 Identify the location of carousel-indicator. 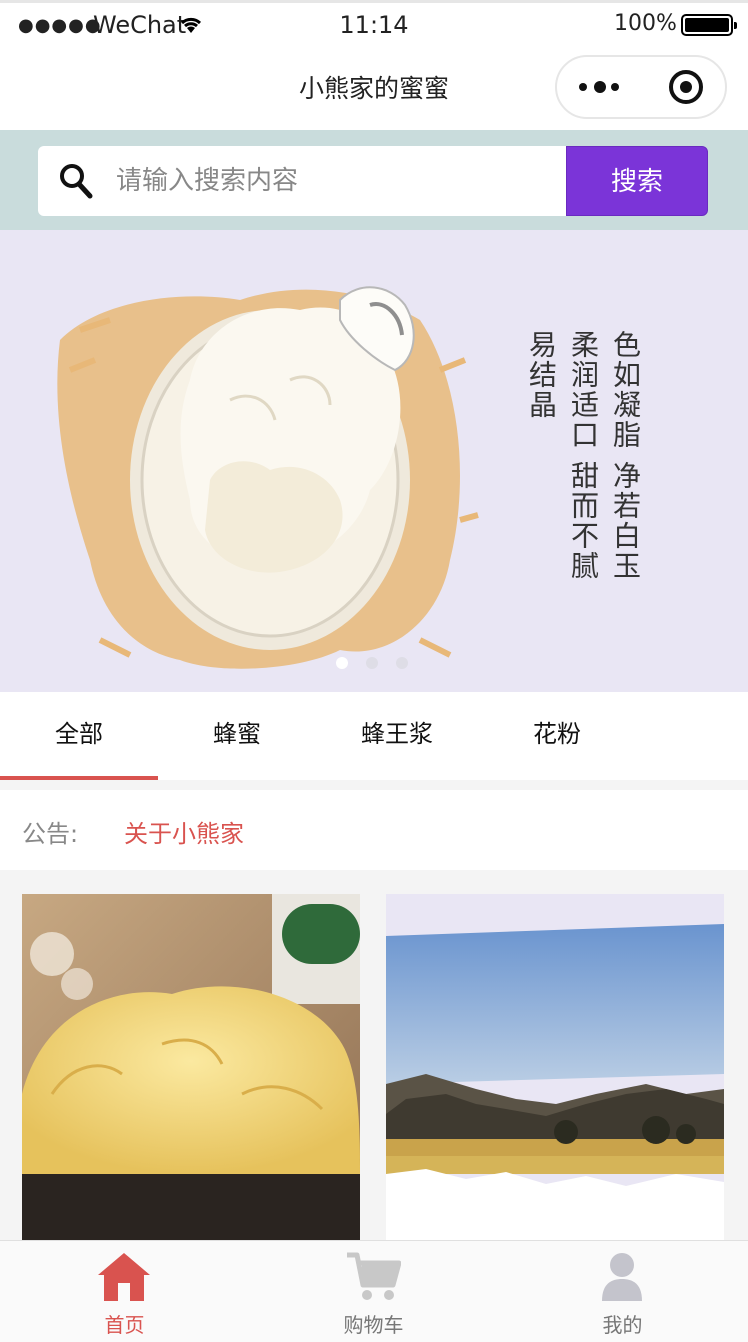
(376, 664).